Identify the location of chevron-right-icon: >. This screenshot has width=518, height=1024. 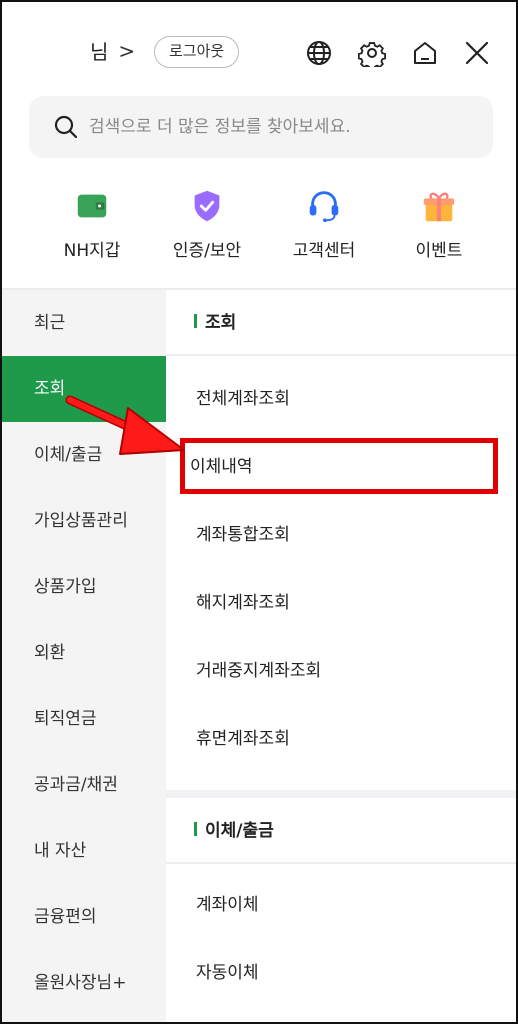
(127, 50).